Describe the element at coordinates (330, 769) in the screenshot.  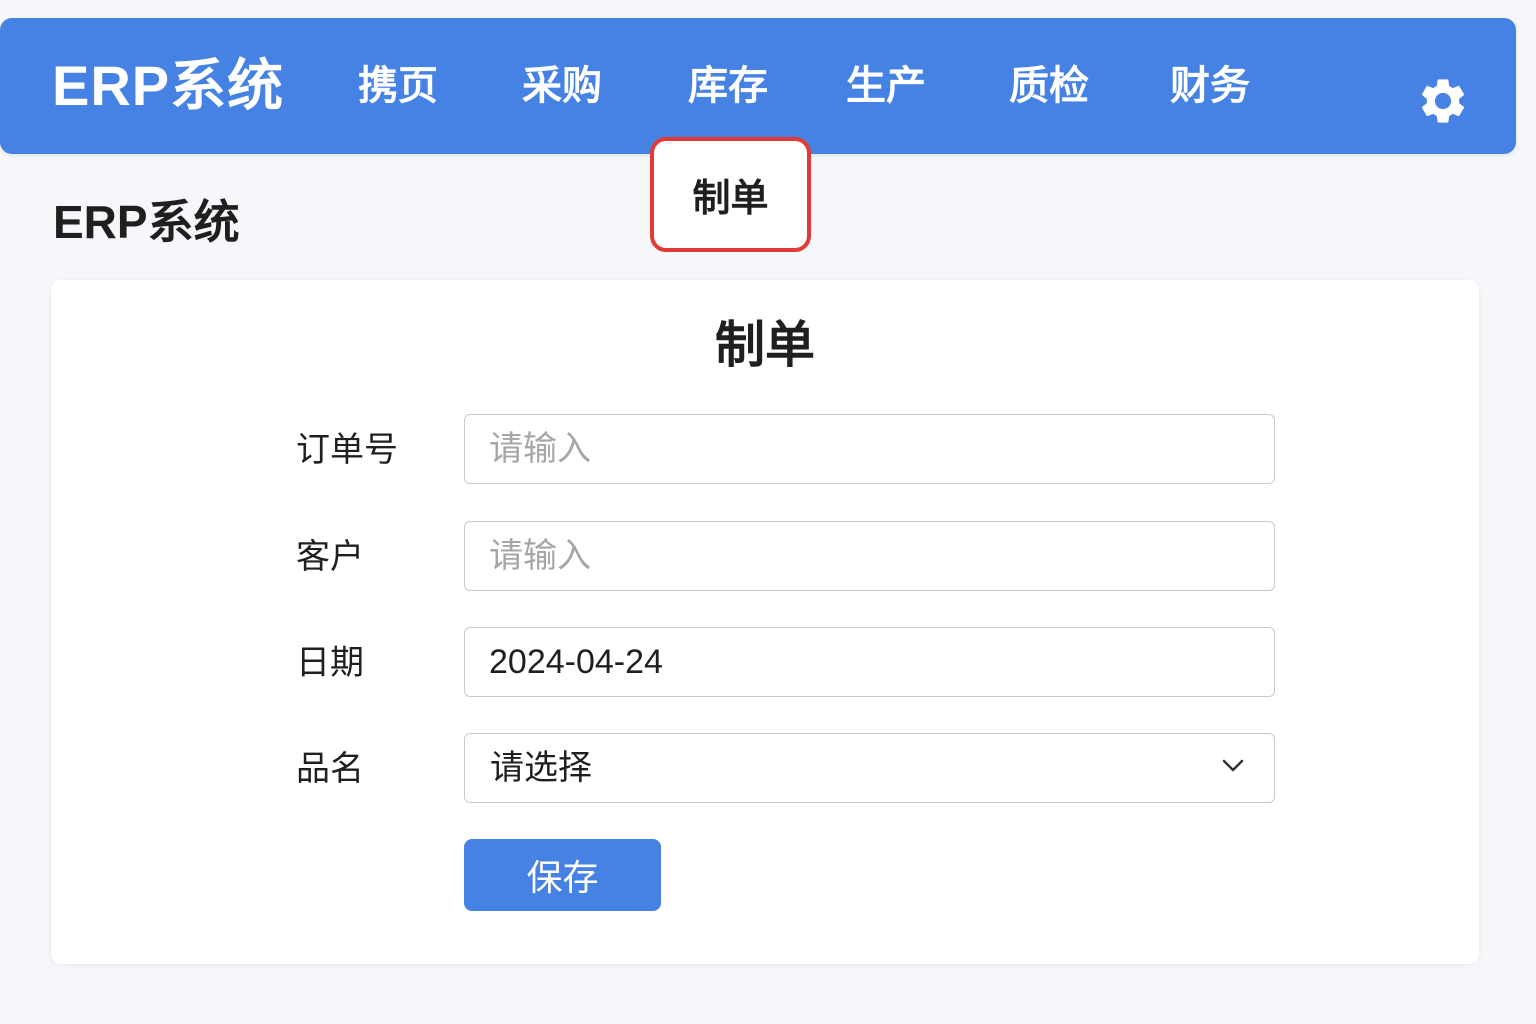
I see `product-label: 品名` at that location.